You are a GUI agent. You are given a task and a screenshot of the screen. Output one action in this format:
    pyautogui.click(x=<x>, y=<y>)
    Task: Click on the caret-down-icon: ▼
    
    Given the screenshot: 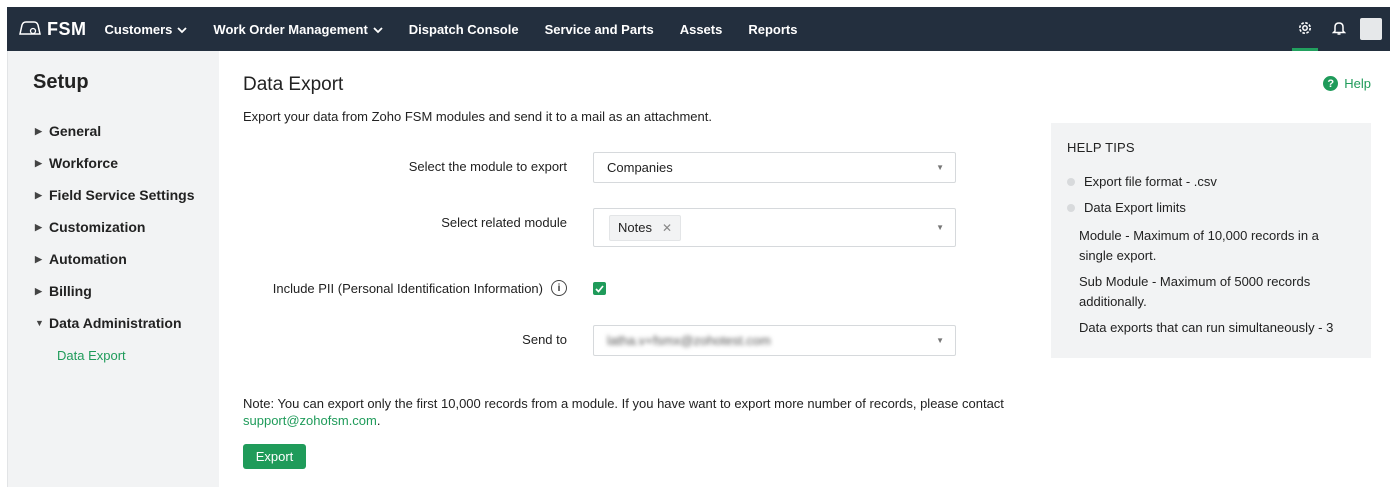 What is the action you would take?
    pyautogui.click(x=39, y=323)
    